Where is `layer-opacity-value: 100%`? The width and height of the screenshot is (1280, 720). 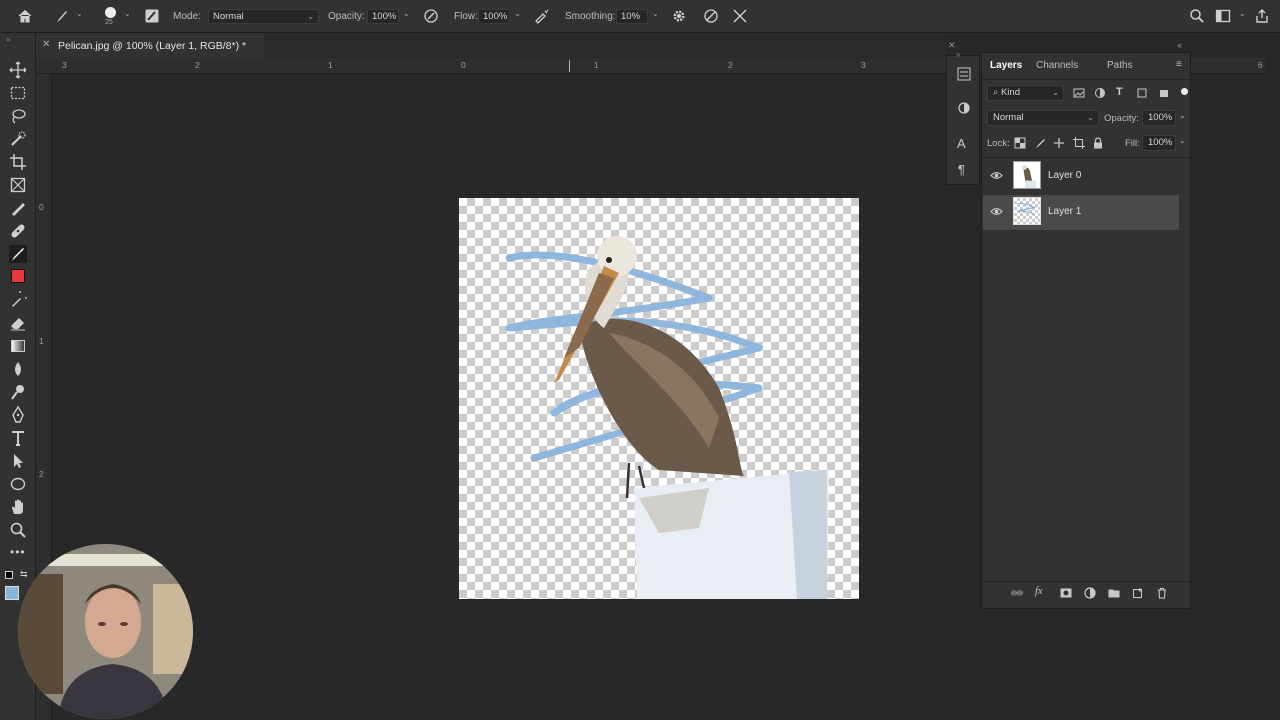 layer-opacity-value: 100% is located at coordinates (1160, 117).